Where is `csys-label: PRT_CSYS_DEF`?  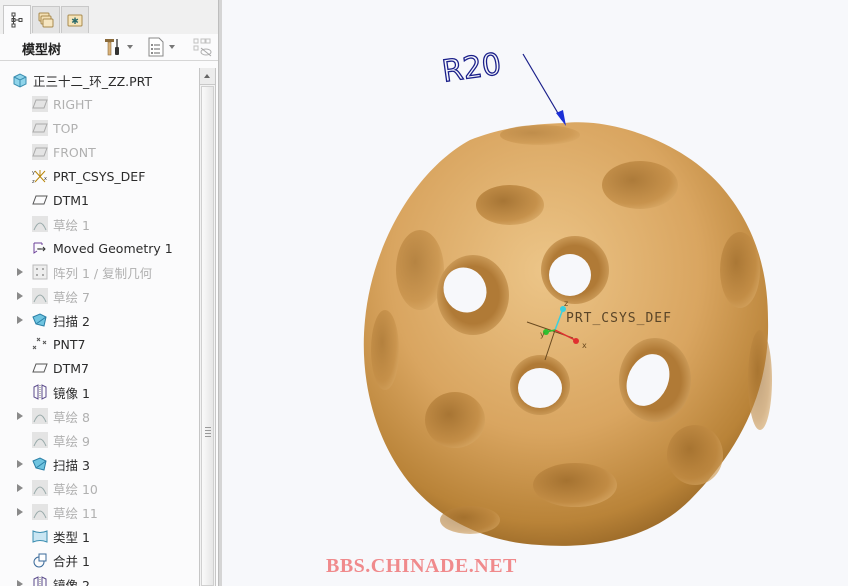
csys-label: PRT_CSYS_DEF is located at coordinates (619, 318).